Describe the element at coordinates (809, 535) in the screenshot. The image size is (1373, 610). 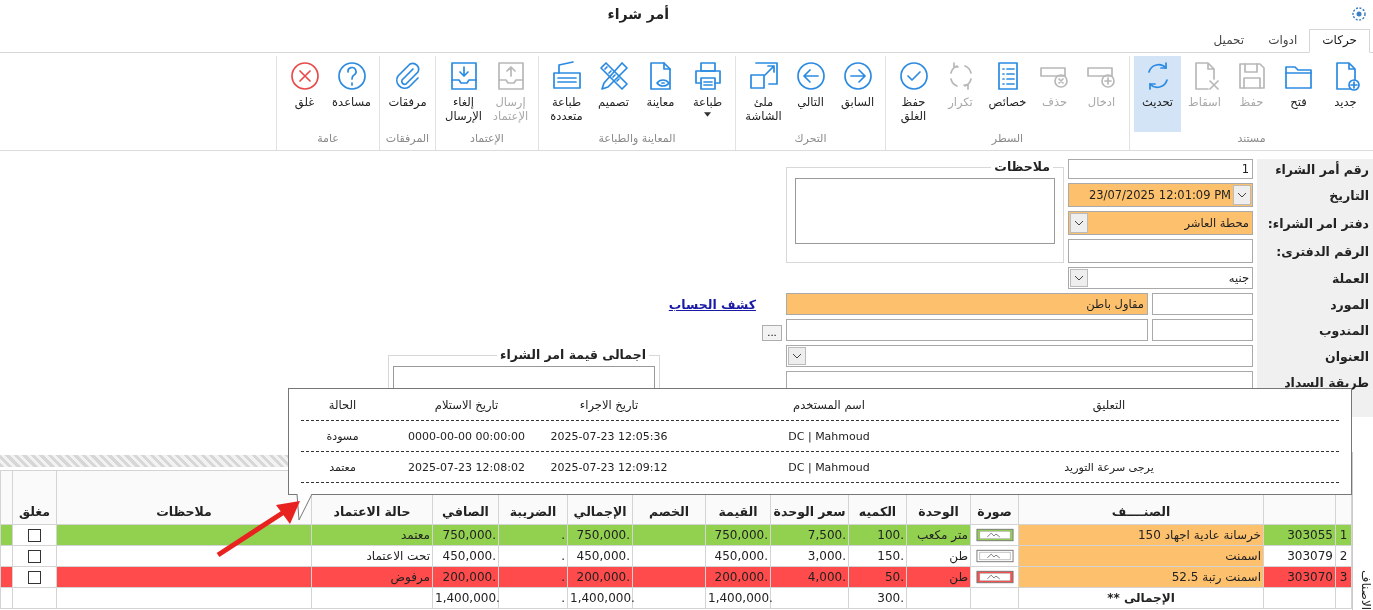
I see `table-cell: 7,500.` at that location.